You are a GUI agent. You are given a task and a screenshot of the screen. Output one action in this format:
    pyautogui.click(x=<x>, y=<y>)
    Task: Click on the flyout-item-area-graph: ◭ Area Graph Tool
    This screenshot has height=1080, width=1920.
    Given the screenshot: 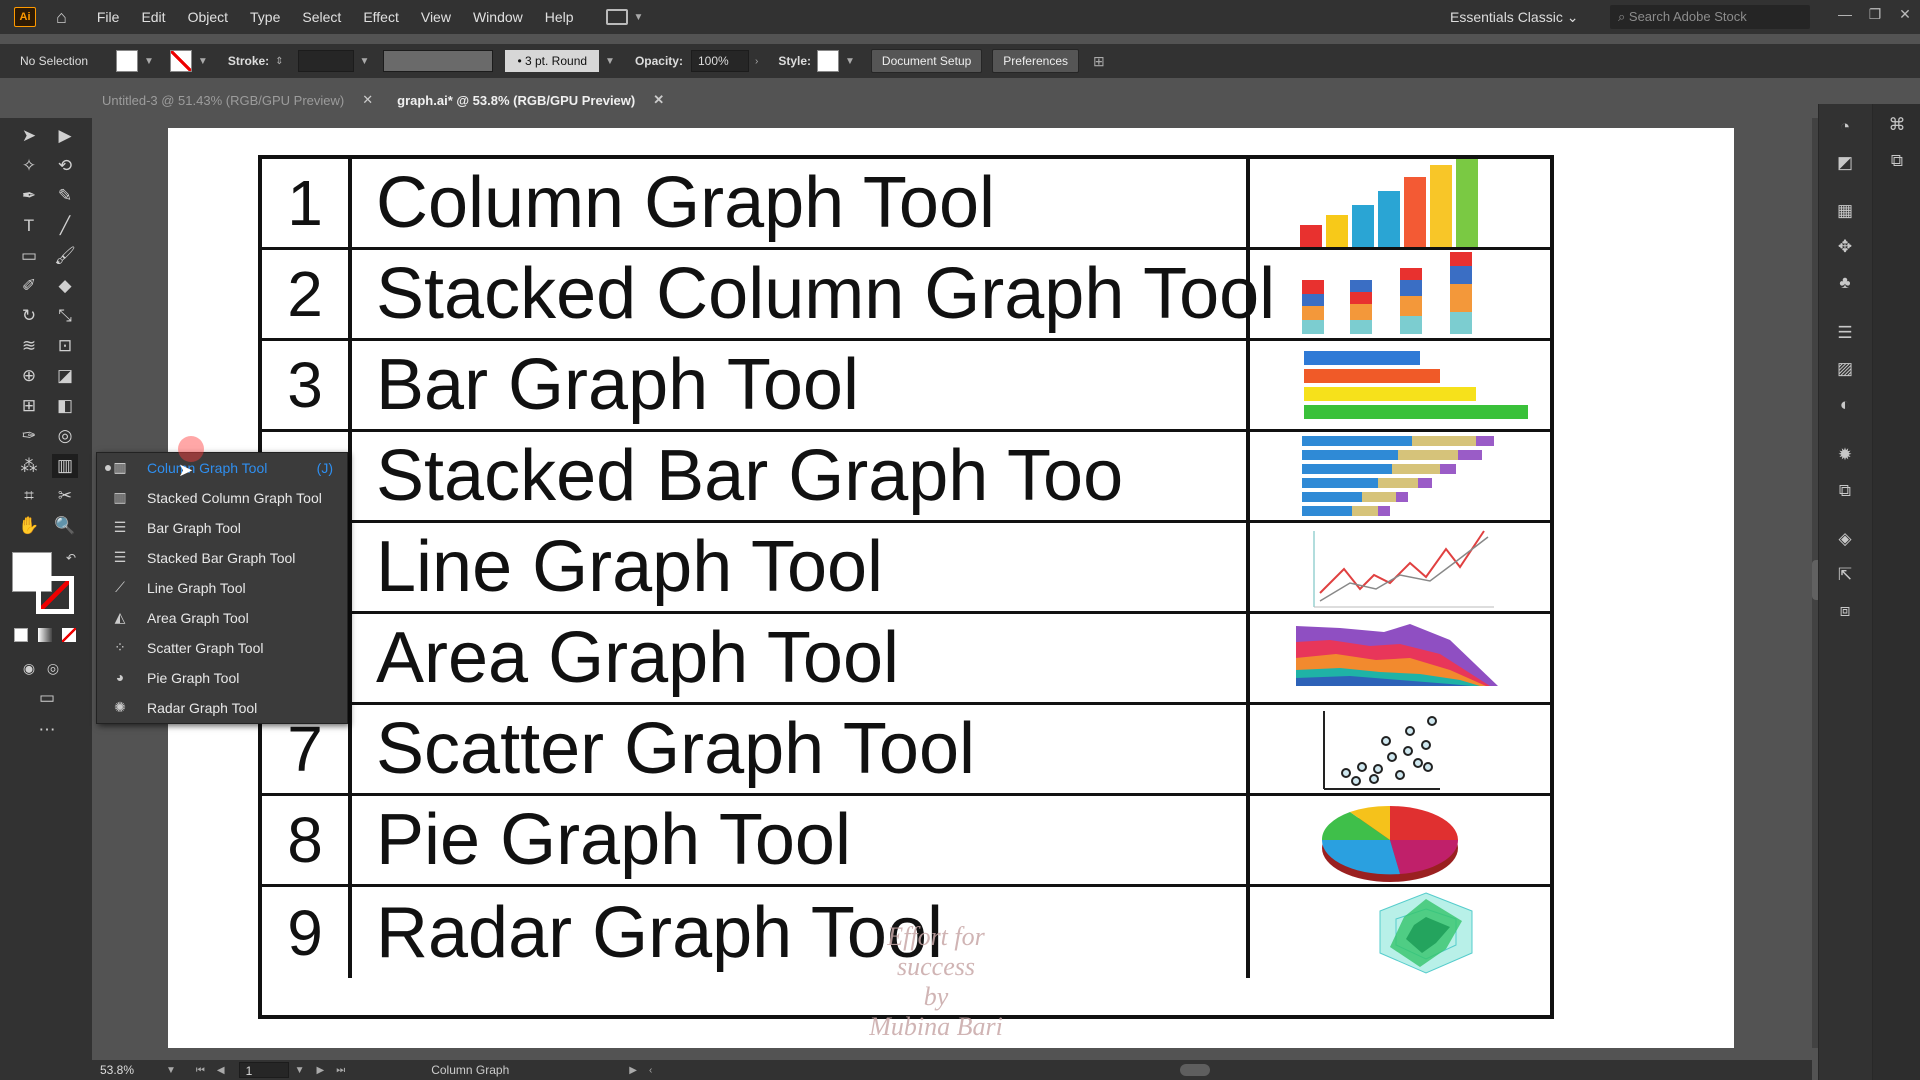 What is the action you would take?
    pyautogui.click(x=222, y=618)
    